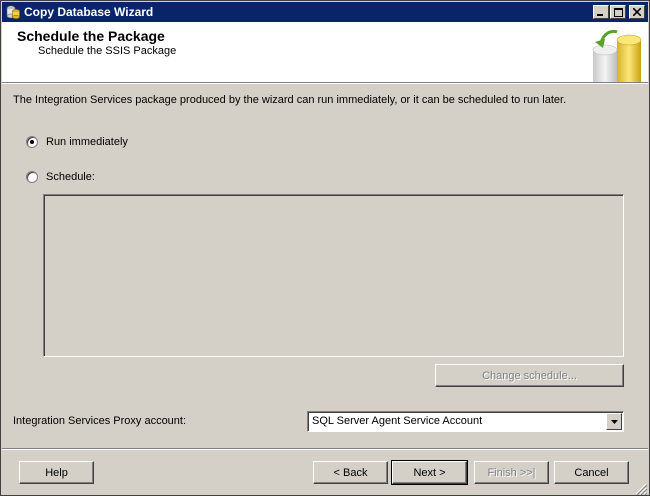 The width and height of the screenshot is (650, 496). I want to click on proxy-account-value: SQL Server Agent Service Account, so click(397, 421).